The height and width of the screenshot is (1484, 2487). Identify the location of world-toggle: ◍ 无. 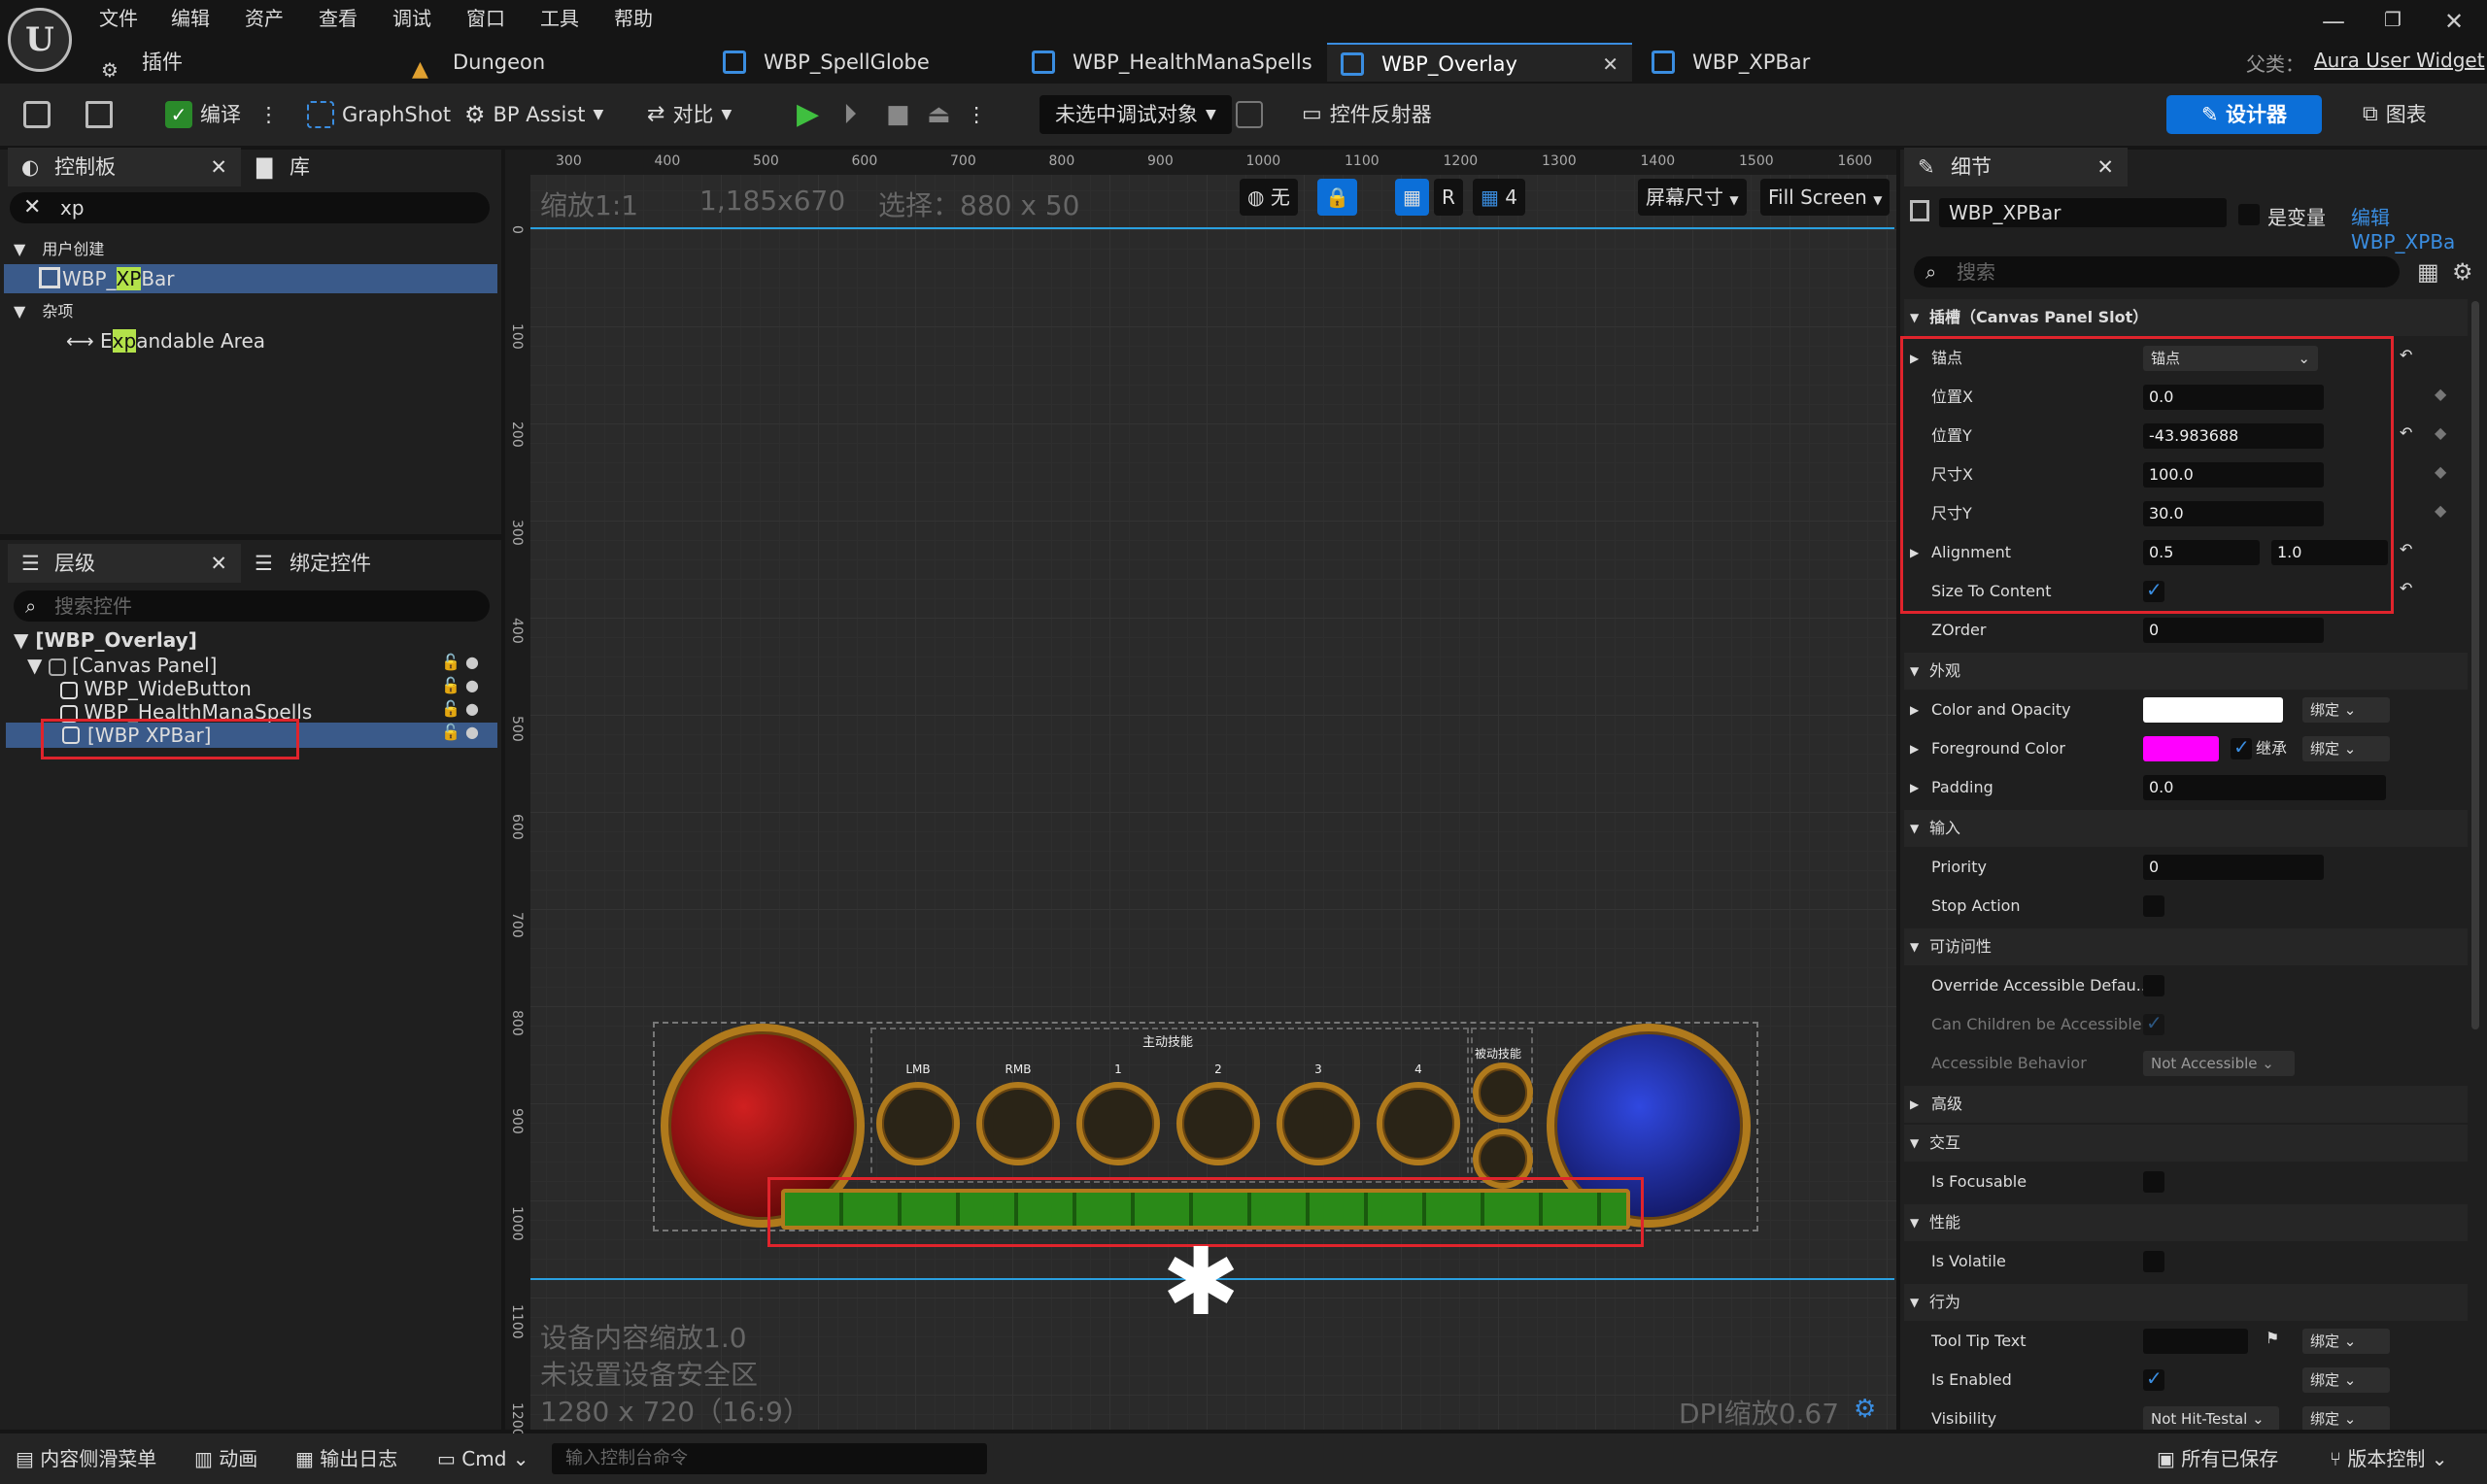
(1269, 197).